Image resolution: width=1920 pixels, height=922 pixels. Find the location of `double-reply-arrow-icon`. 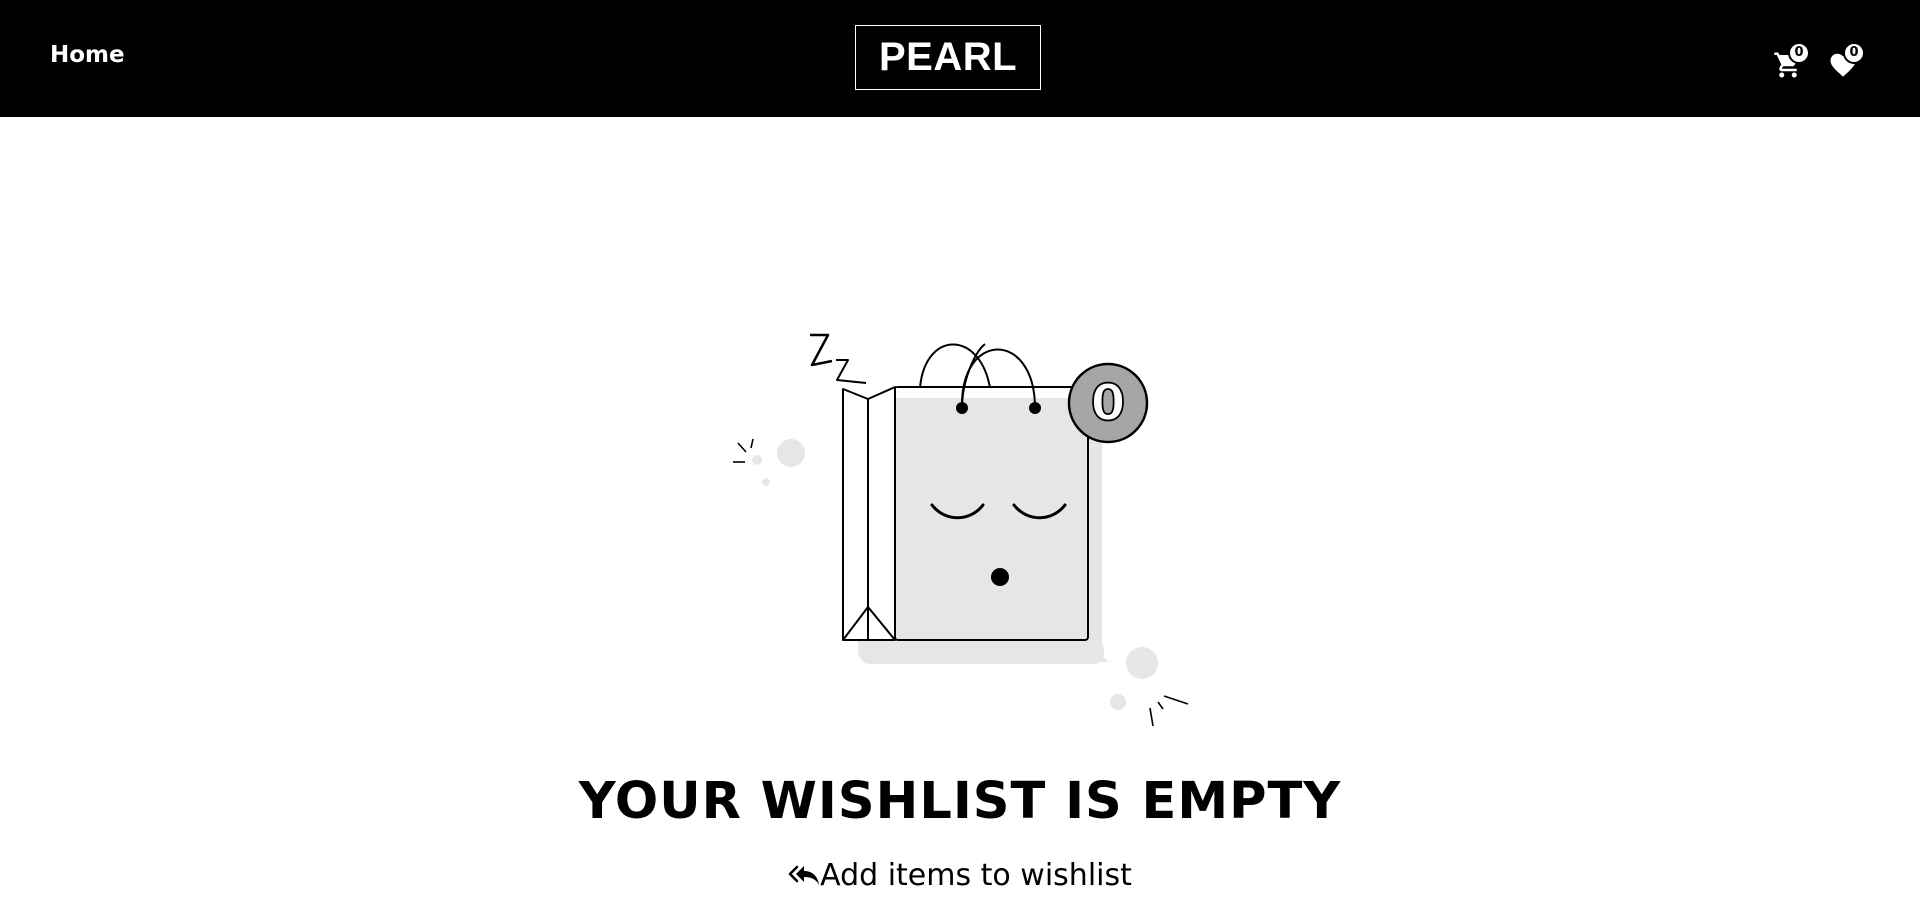

double-reply-arrow-icon is located at coordinates (804, 875).